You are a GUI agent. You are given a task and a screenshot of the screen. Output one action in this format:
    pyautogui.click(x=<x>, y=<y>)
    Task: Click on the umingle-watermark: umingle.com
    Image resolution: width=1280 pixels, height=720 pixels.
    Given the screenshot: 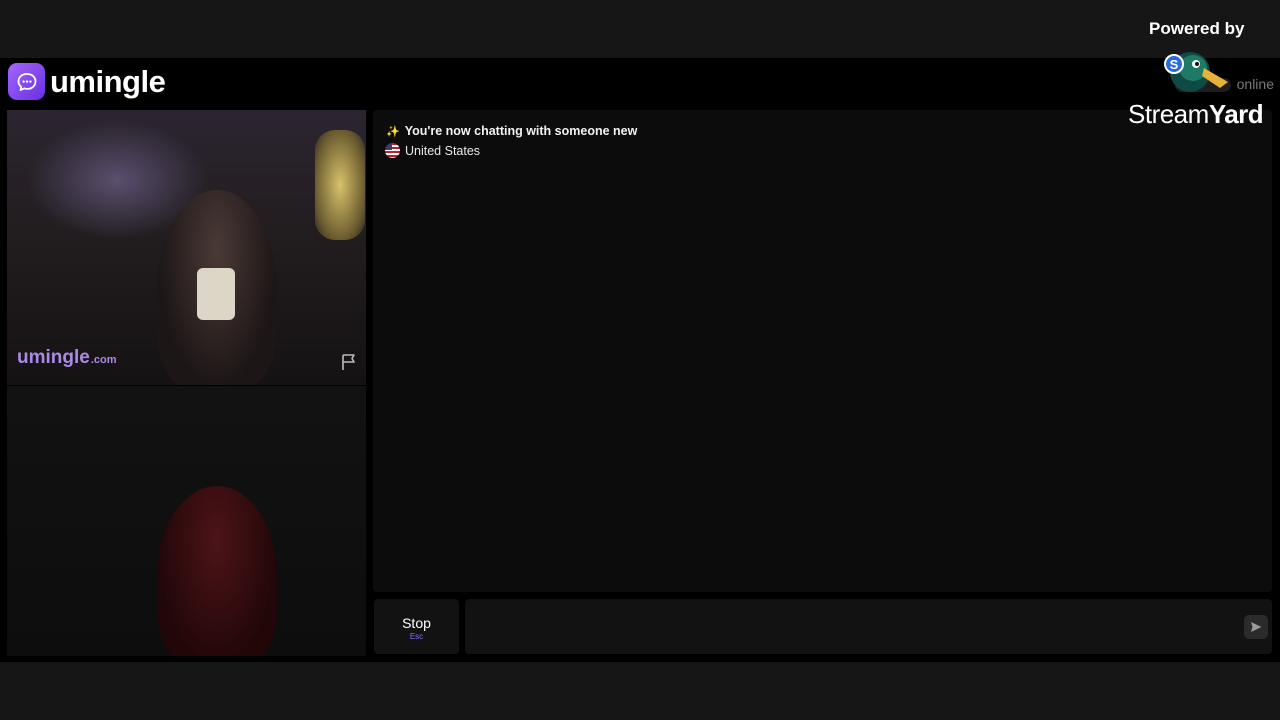 What is the action you would take?
    pyautogui.click(x=67, y=357)
    